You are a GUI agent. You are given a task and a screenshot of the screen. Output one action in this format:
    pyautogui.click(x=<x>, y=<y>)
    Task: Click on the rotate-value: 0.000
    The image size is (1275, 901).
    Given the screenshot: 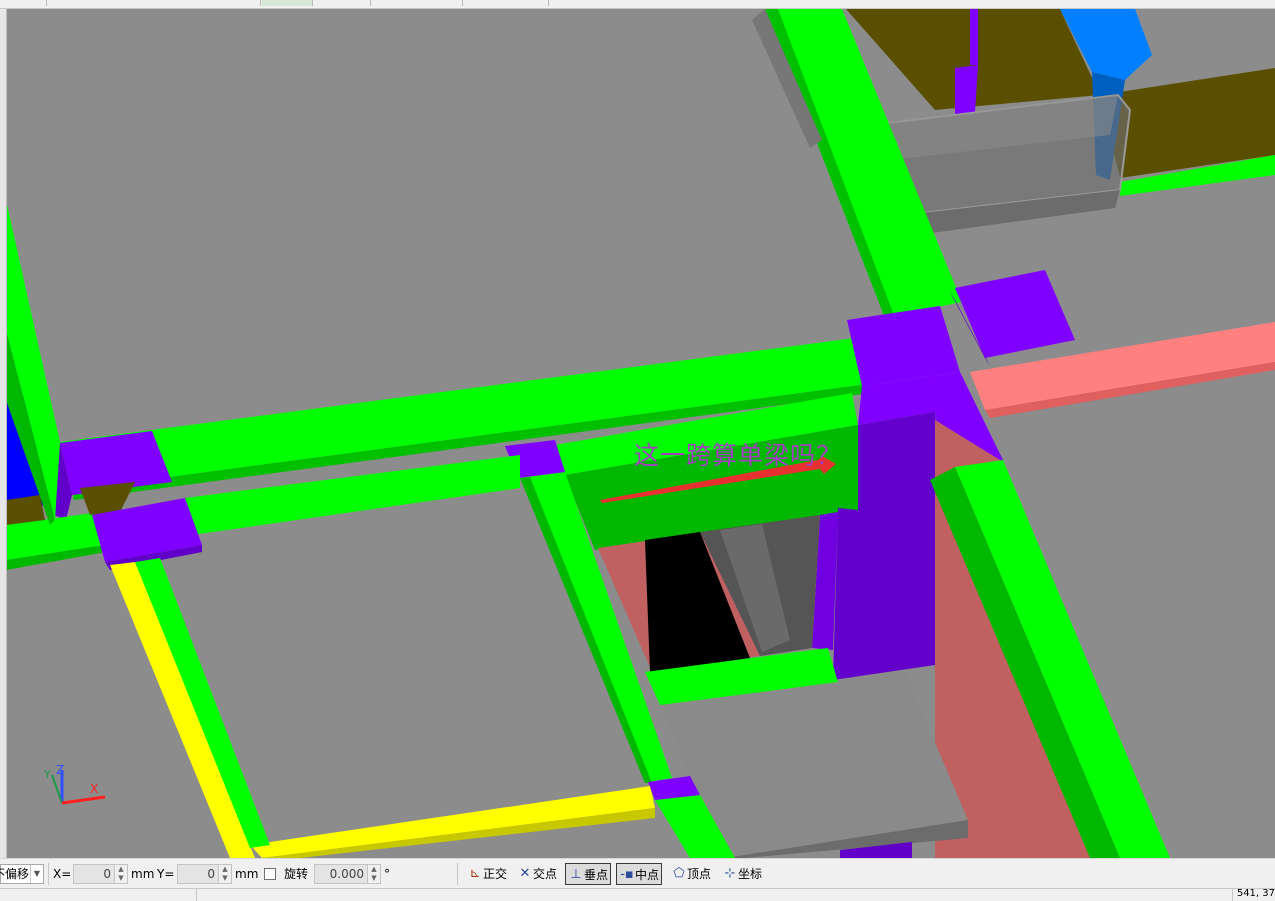 What is the action you would take?
    pyautogui.click(x=346, y=874)
    